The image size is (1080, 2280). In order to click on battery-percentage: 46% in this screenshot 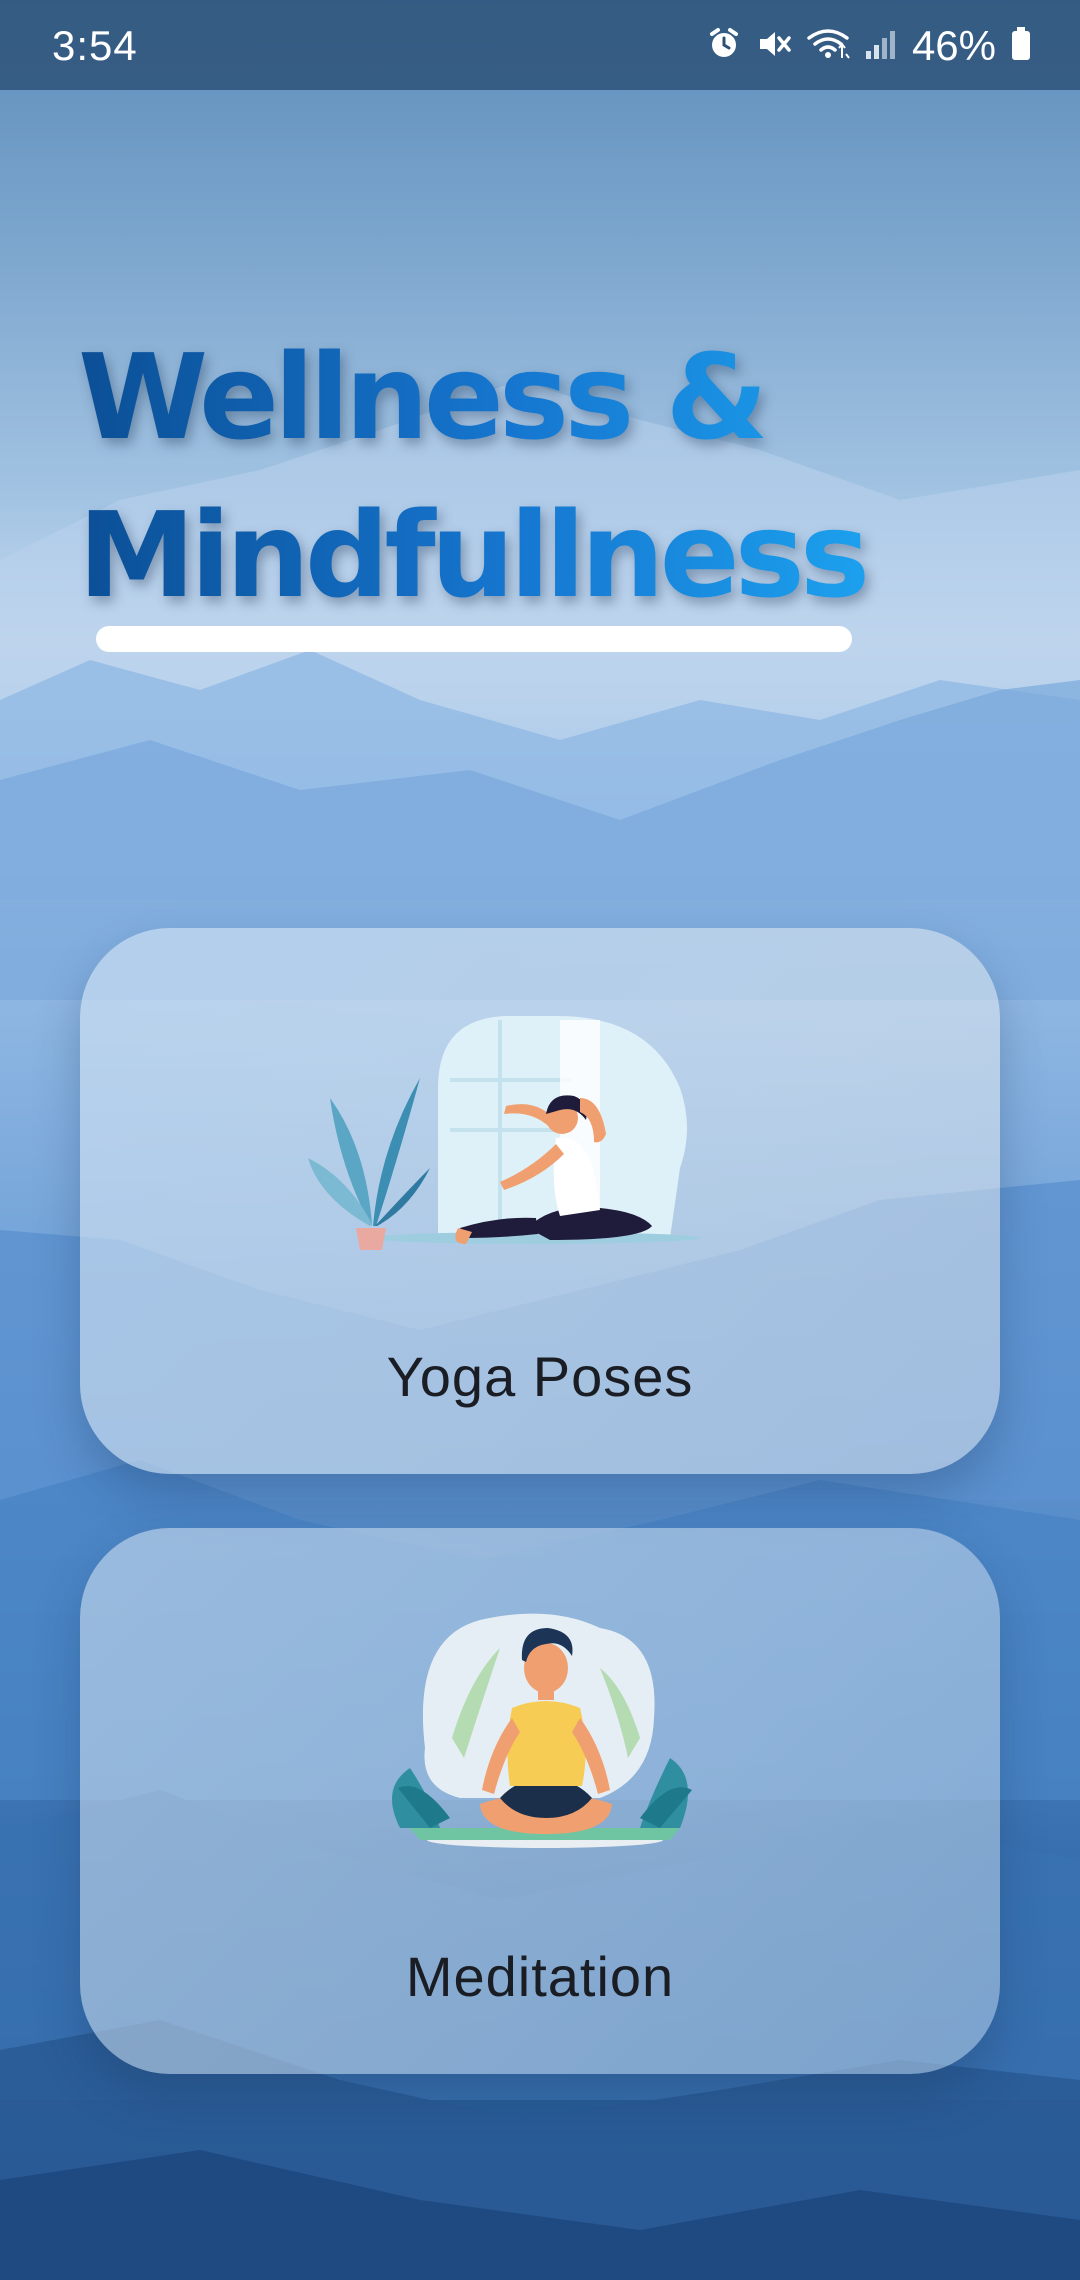, I will do `click(953, 45)`.